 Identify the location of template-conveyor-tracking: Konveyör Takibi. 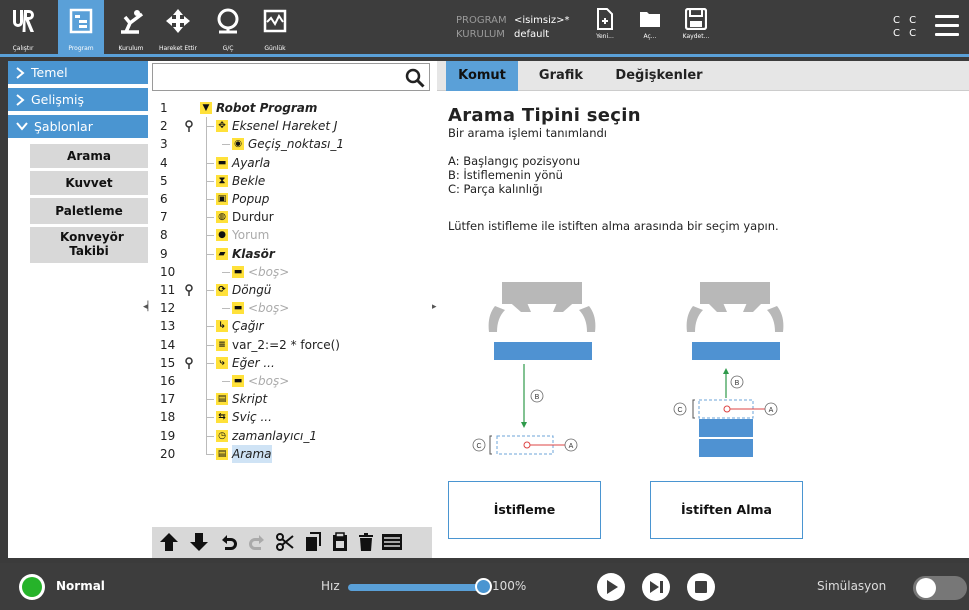
(89, 245).